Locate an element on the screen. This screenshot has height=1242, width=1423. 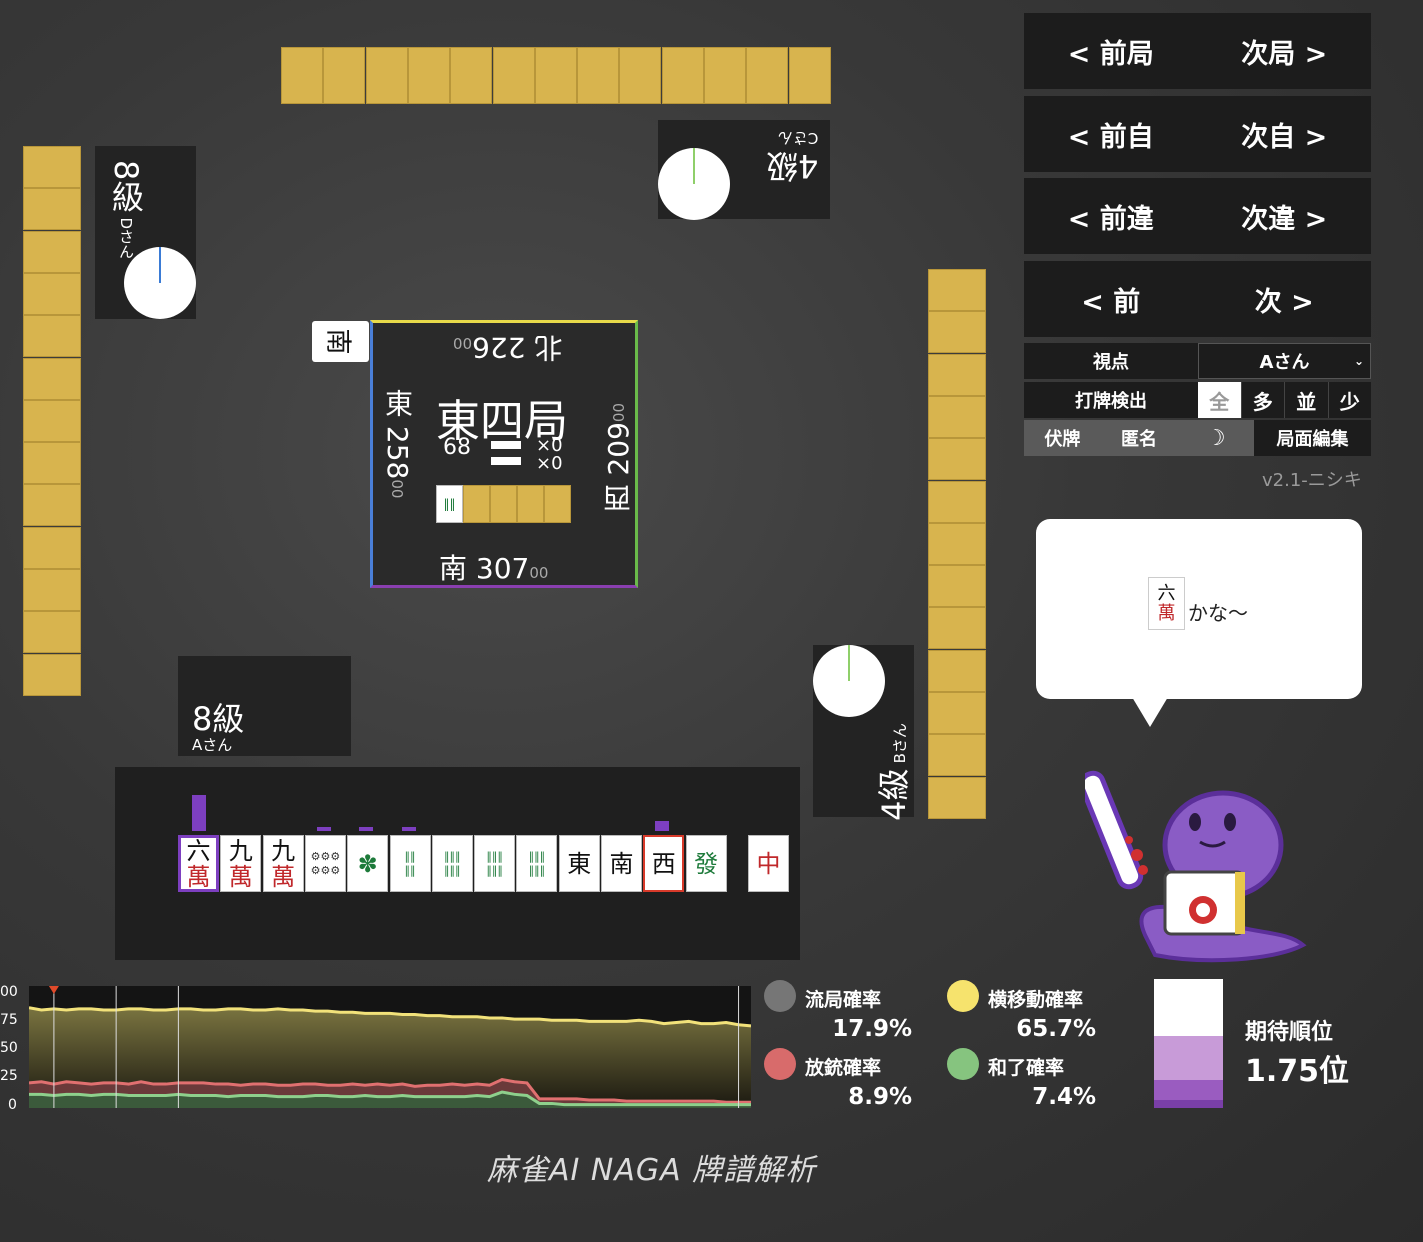
tile-6m: 六萬 is located at coordinates (198, 863).